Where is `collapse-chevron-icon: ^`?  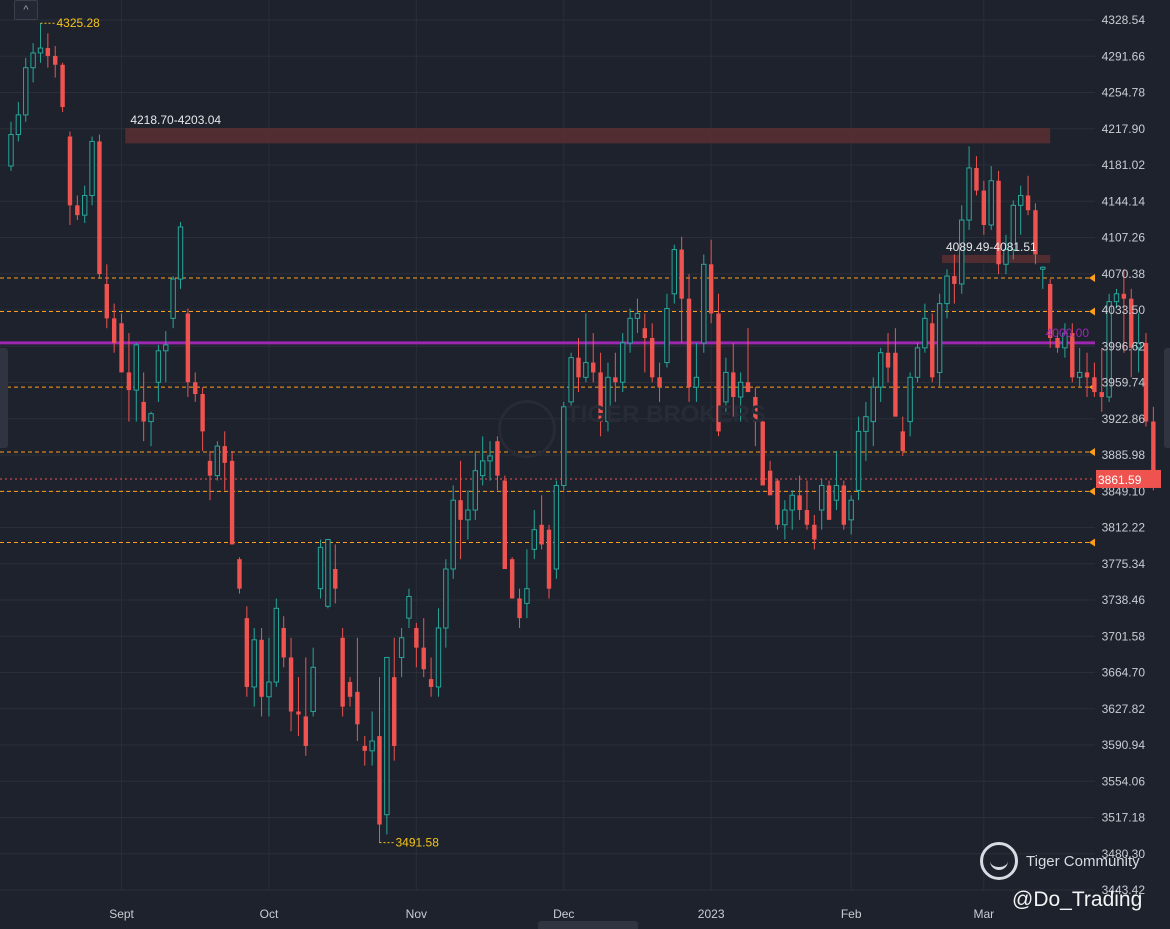
collapse-chevron-icon: ^ is located at coordinates (26, 10).